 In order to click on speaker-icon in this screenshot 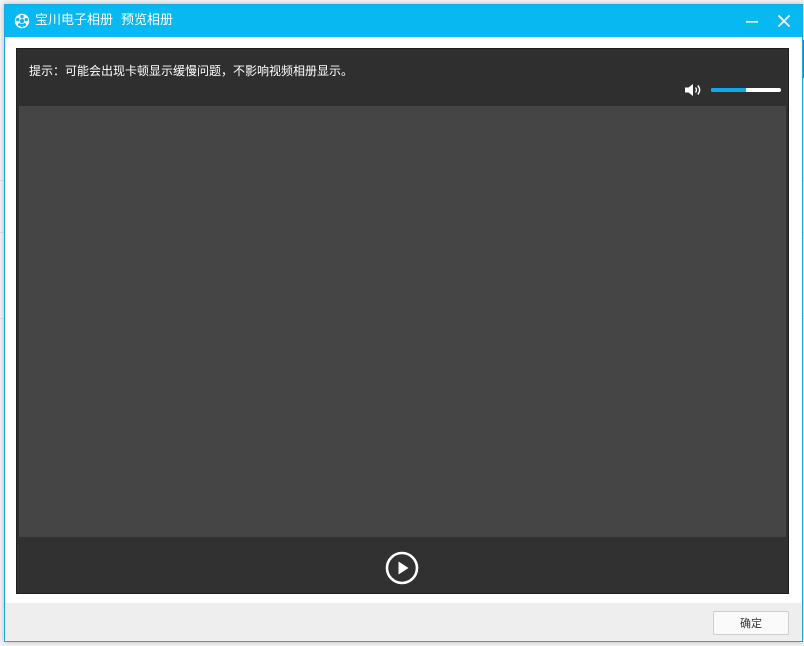, I will do `click(694, 90)`.